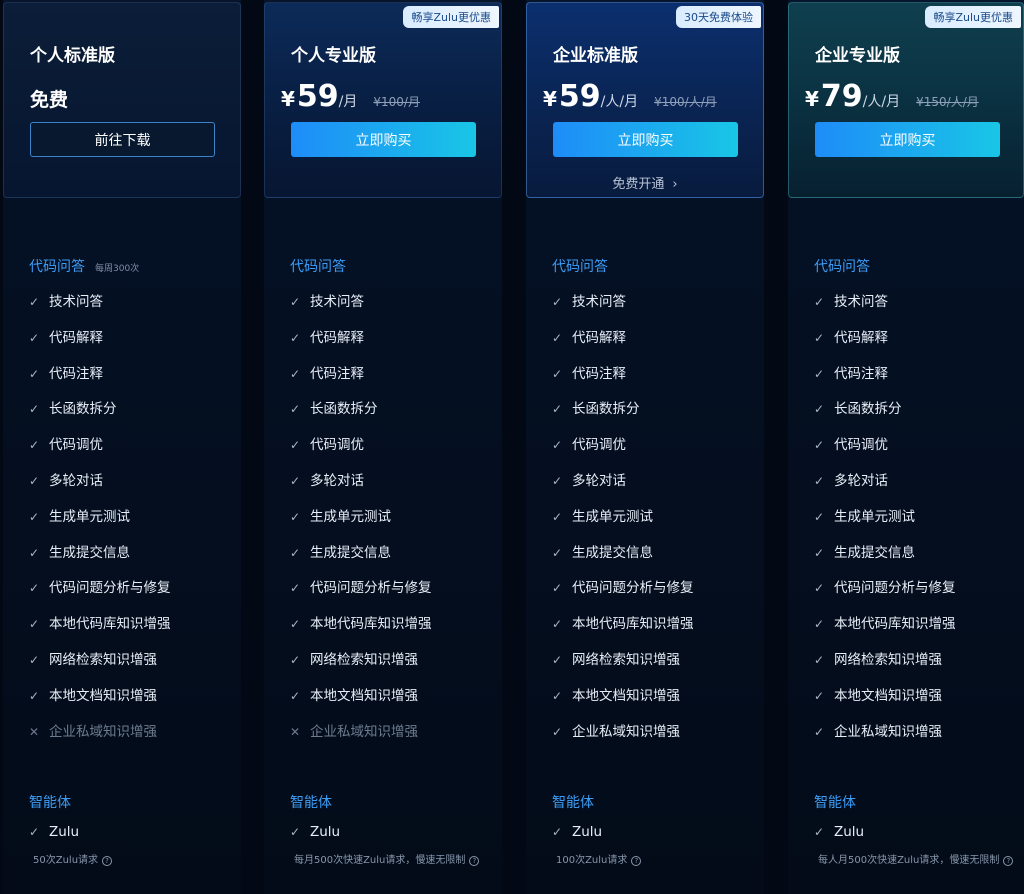  Describe the element at coordinates (675, 184) in the screenshot. I see `chevron-right-icon: ›` at that location.